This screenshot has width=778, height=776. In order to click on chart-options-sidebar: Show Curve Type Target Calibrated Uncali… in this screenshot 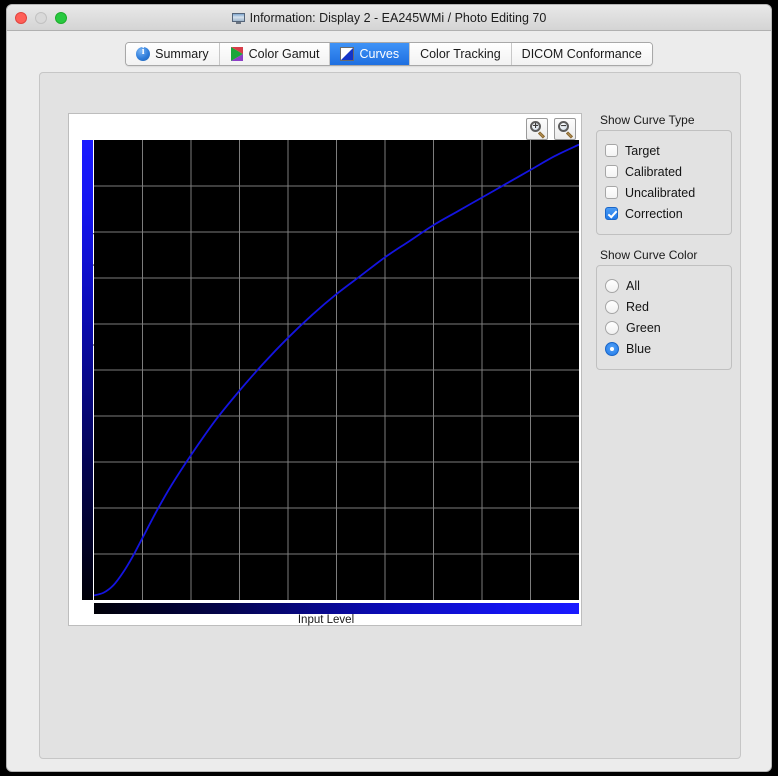, I will do `click(664, 241)`.